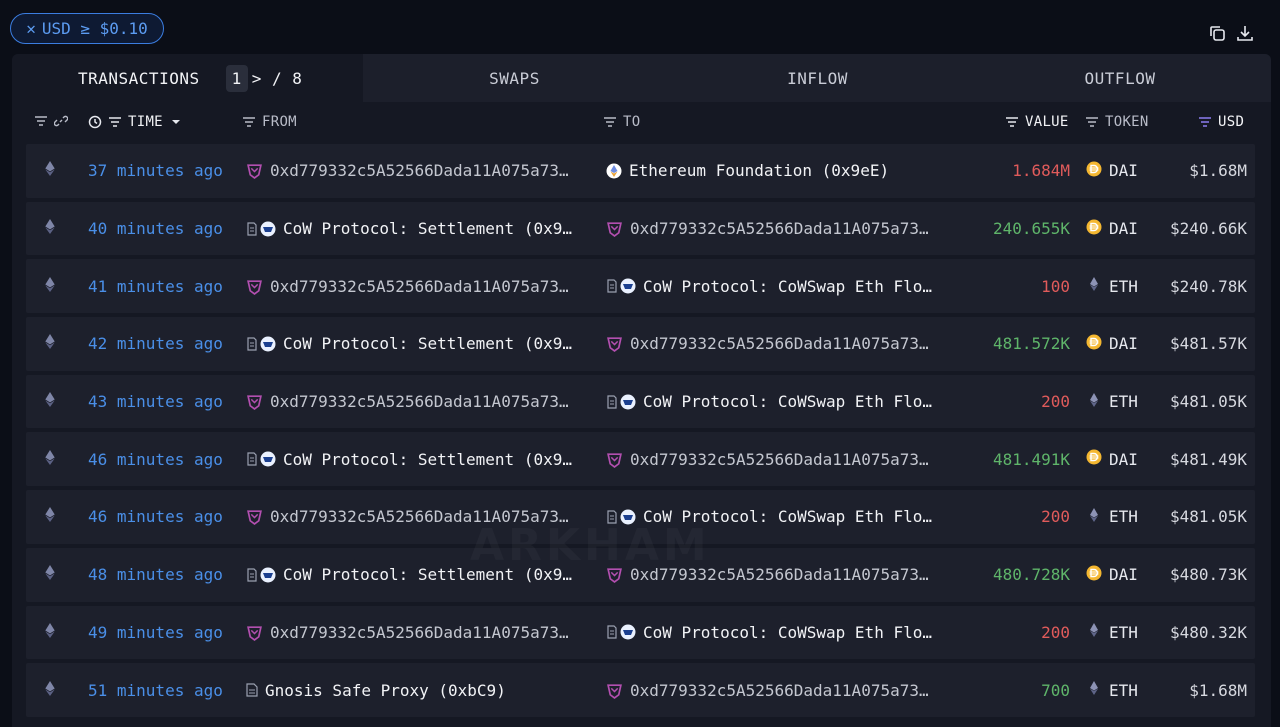 The image size is (1280, 727). What do you see at coordinates (236, 78) in the screenshot?
I see `page-number: 1` at bounding box center [236, 78].